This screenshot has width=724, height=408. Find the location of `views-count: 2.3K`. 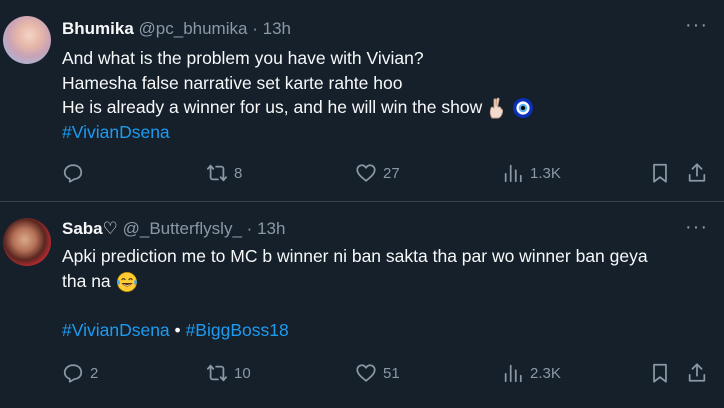

views-count: 2.3K is located at coordinates (545, 373).